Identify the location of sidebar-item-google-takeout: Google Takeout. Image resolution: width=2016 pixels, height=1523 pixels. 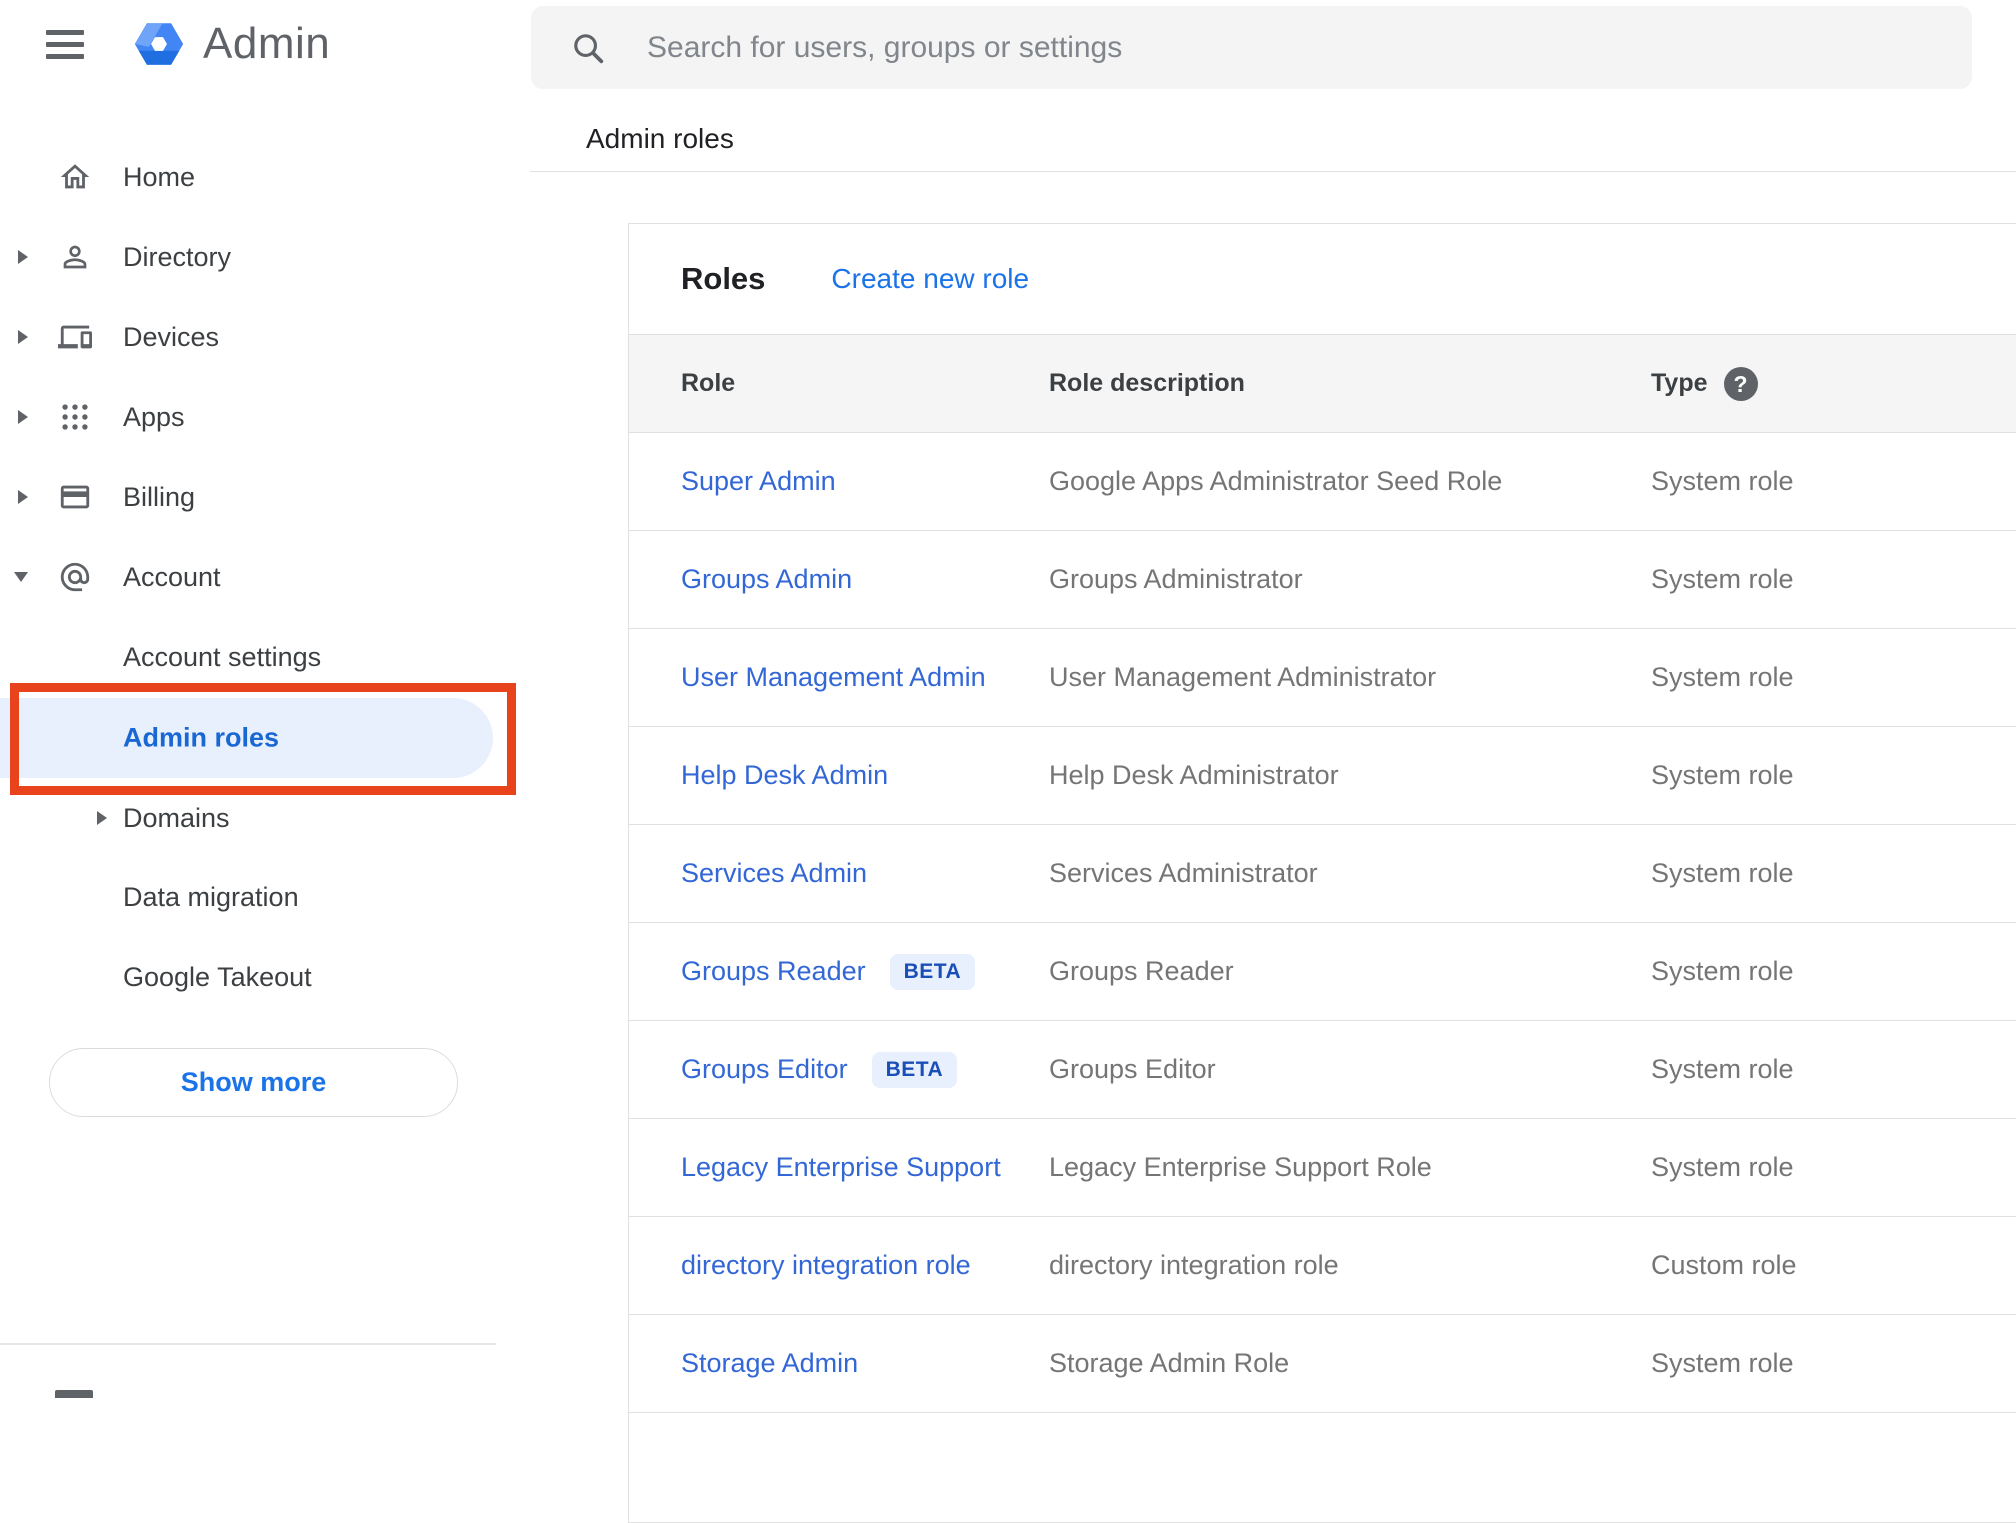
(265, 977).